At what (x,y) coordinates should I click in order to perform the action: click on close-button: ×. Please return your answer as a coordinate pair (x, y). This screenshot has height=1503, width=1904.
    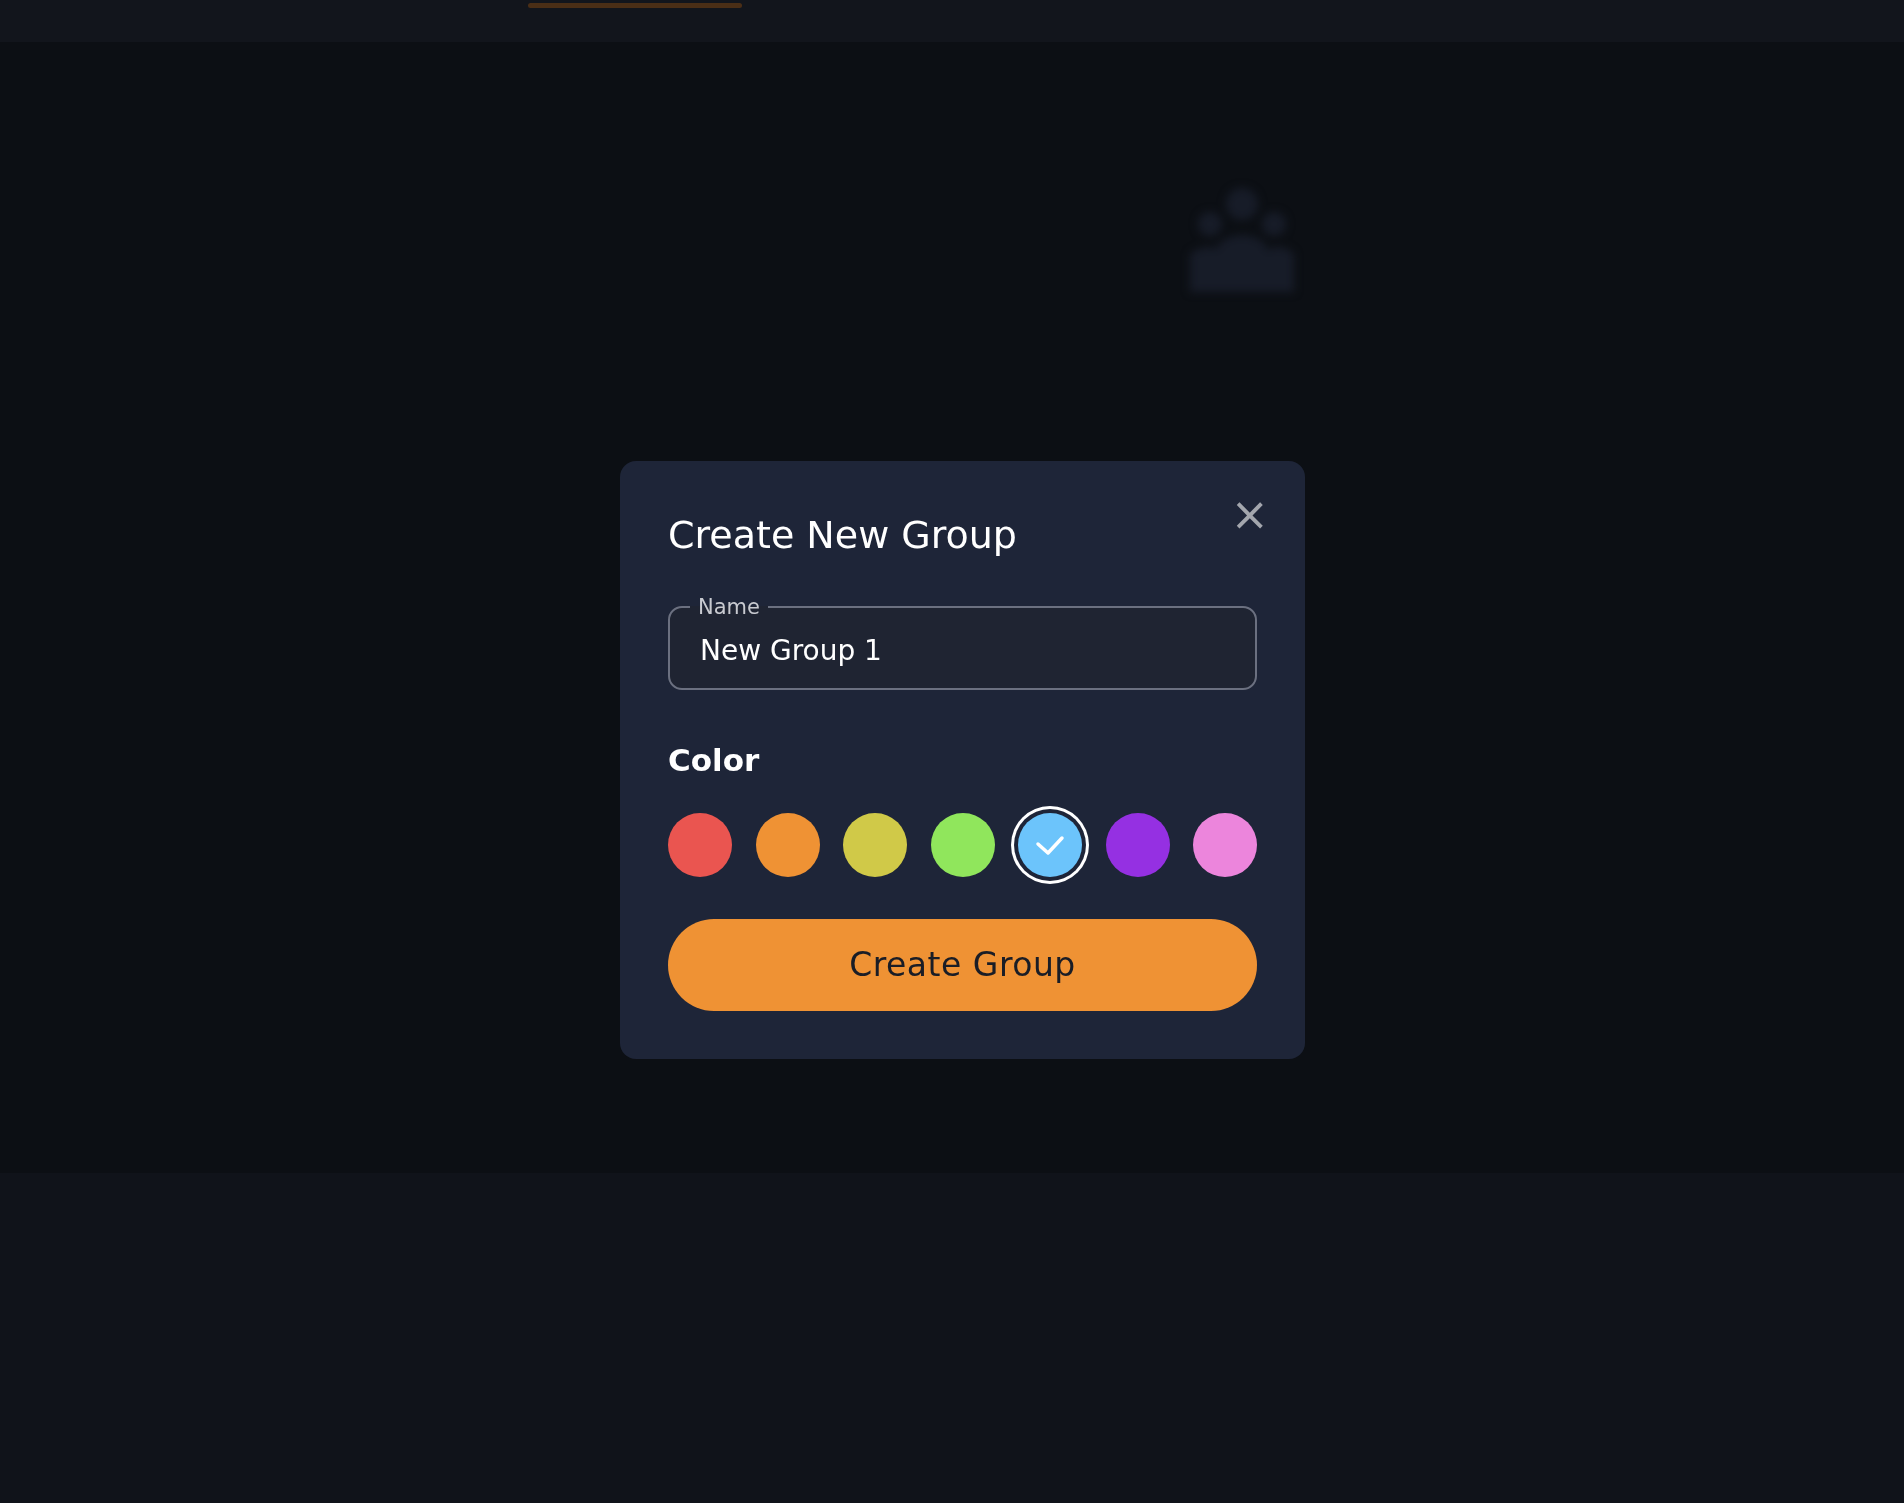
    Looking at the image, I should click on (1249, 514).